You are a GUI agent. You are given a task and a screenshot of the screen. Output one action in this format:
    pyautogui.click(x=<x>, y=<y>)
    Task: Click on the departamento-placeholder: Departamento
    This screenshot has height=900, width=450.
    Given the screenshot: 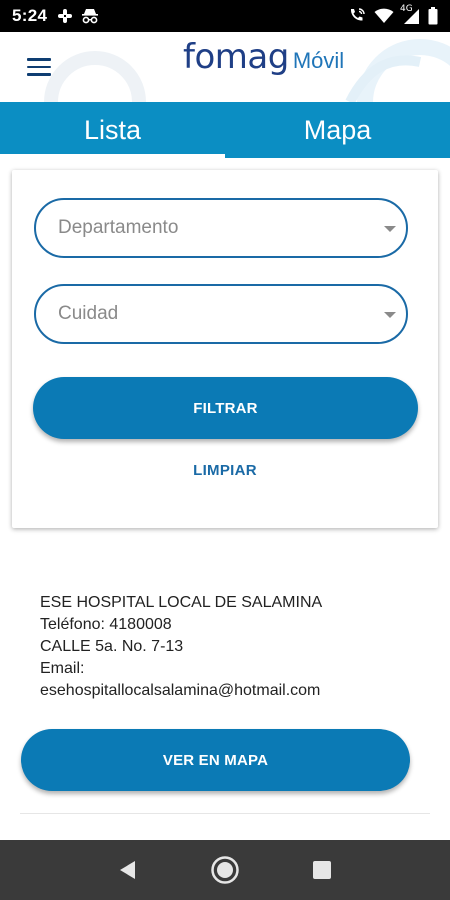 What is the action you would take?
    pyautogui.click(x=118, y=227)
    